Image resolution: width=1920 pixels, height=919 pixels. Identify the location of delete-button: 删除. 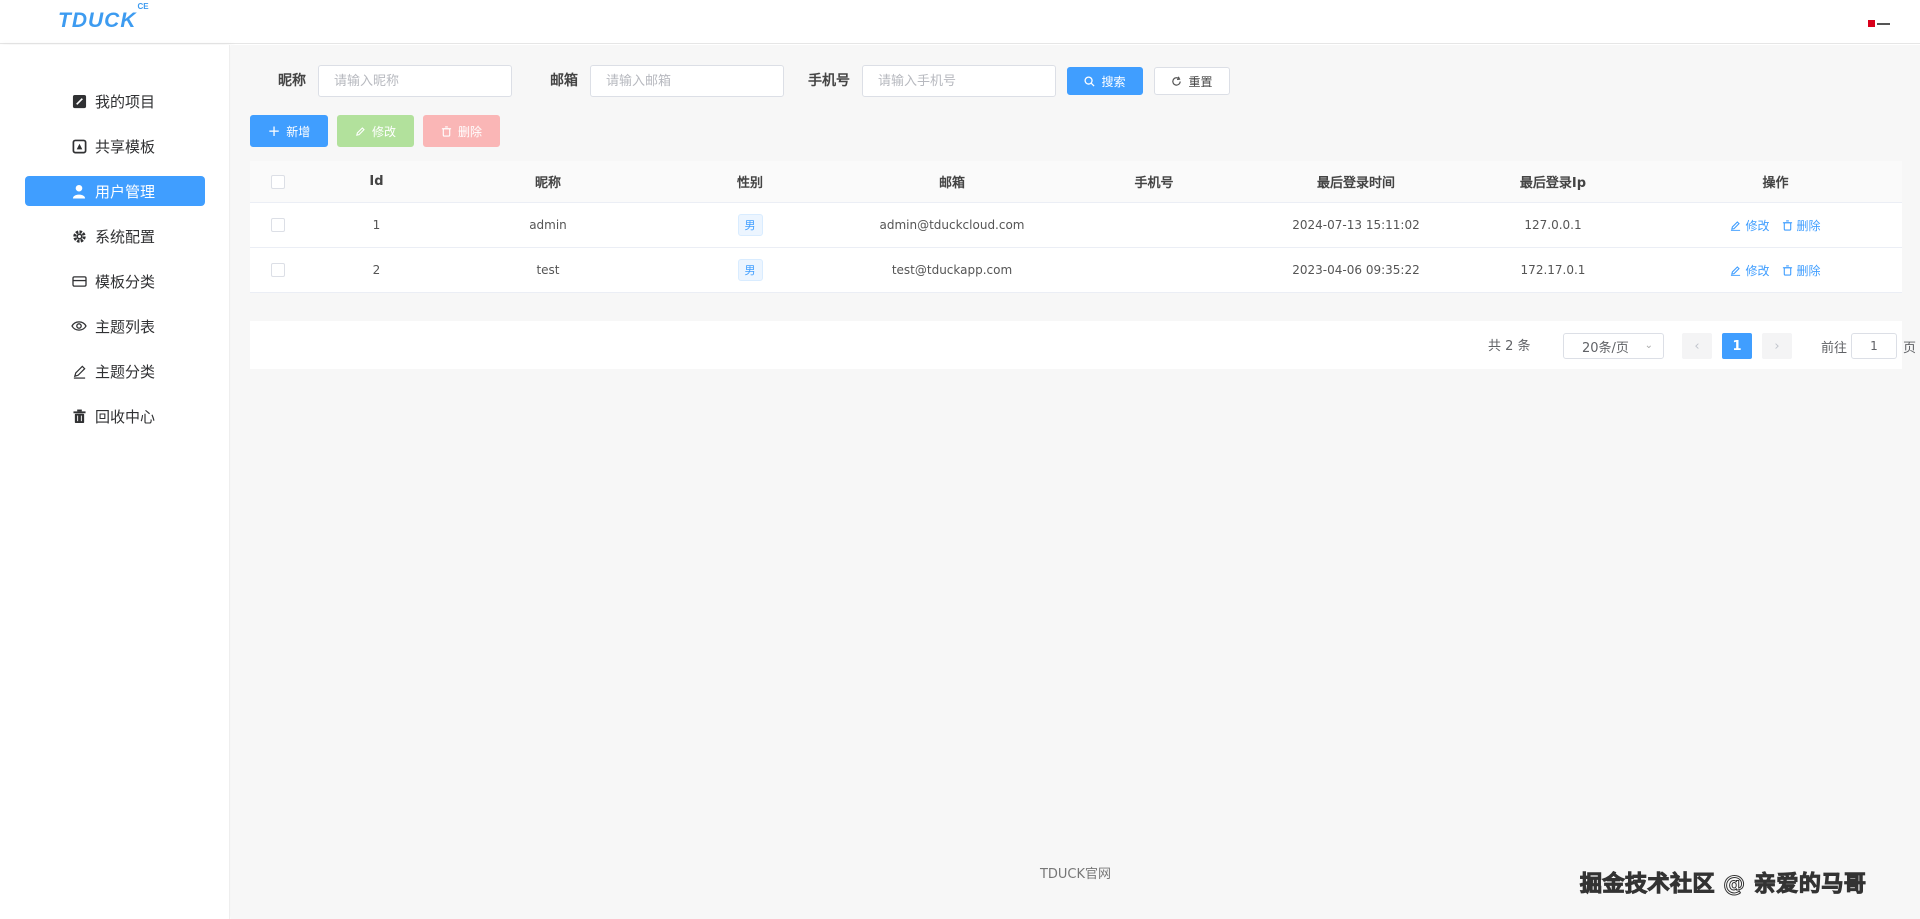
(461, 131).